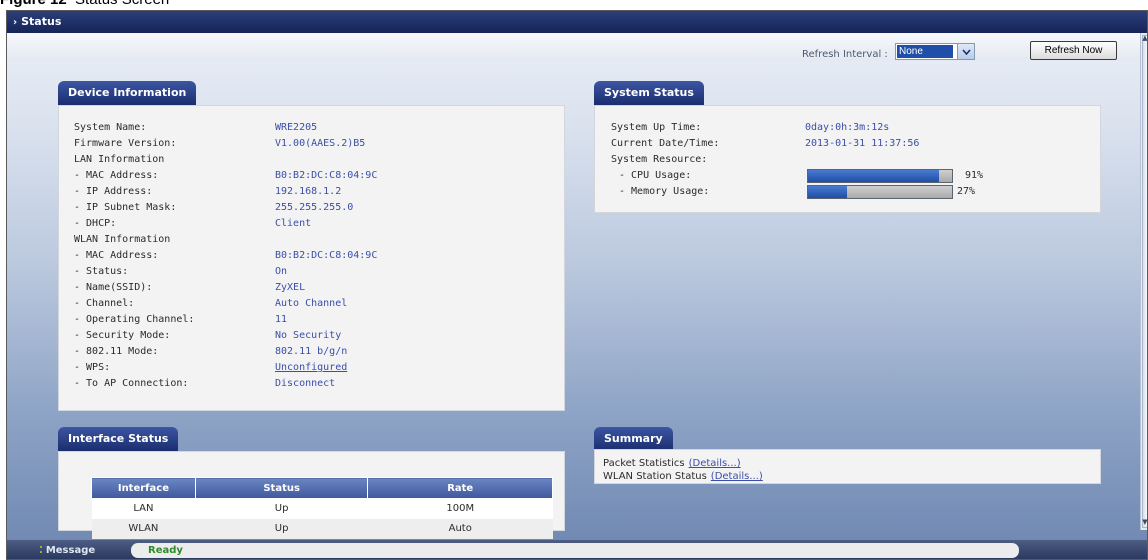  I want to click on device-info-row: - IP Address: 192.168.1.2, so click(314, 192).